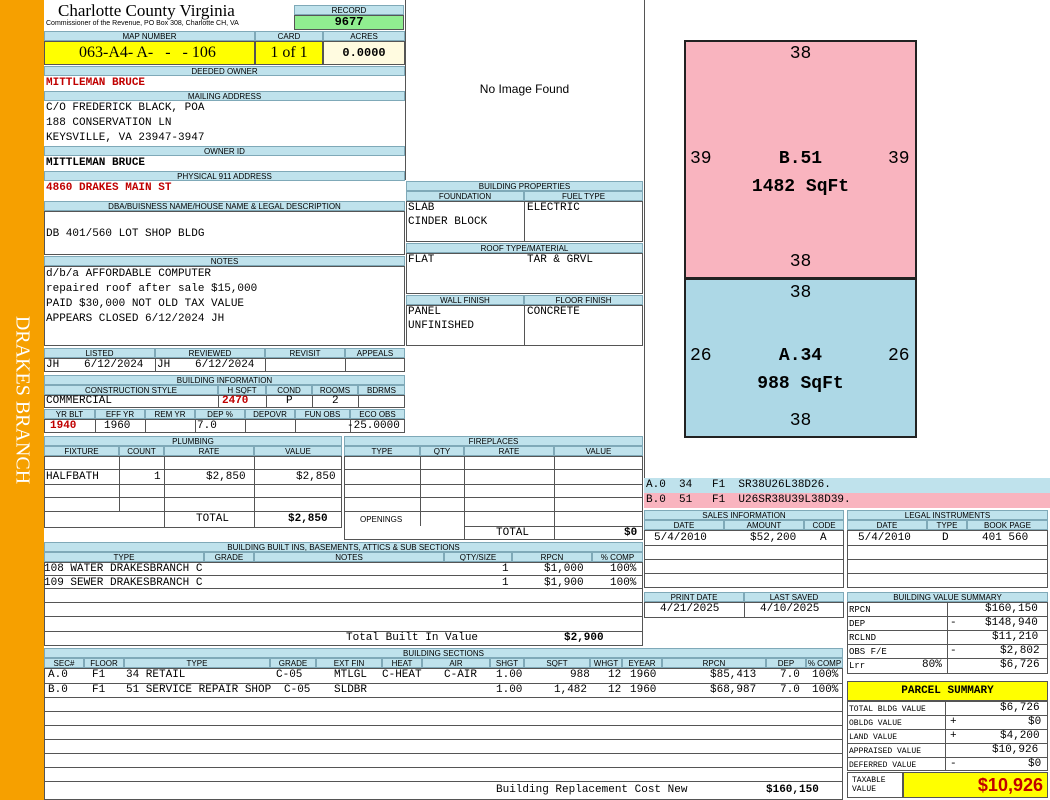 The height and width of the screenshot is (800, 1050). I want to click on eyear-header: EYEAR, so click(642, 663).